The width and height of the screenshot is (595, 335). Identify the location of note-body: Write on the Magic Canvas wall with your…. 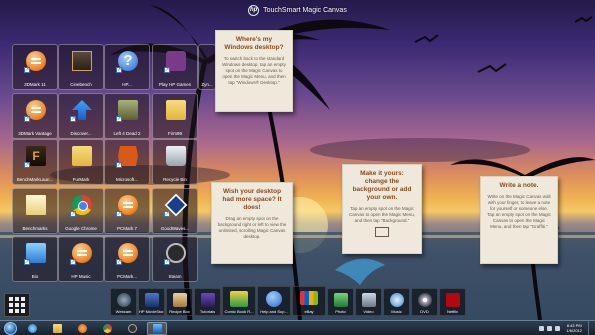
(519, 211).